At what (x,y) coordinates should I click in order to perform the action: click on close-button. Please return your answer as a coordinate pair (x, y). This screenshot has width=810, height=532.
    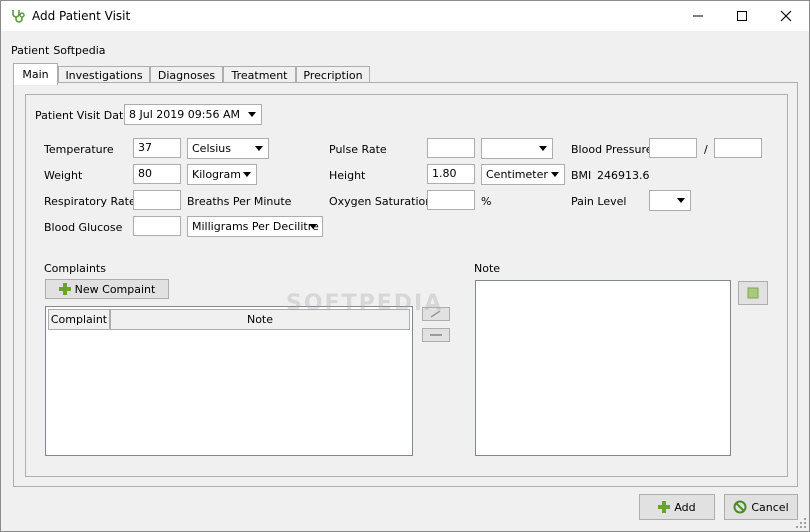
    Looking at the image, I should click on (786, 16).